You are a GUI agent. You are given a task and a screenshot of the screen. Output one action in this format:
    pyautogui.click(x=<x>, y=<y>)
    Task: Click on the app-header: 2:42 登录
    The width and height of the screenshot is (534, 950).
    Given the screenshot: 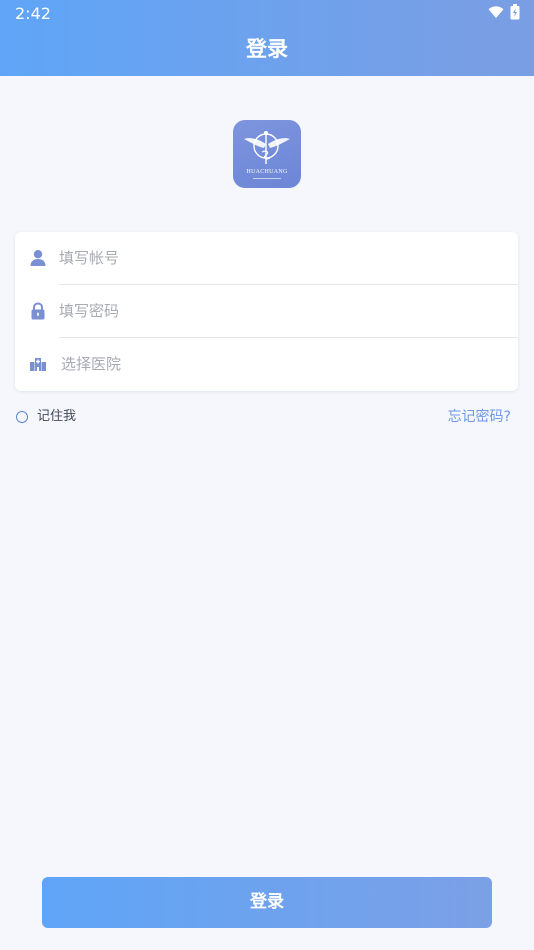 What is the action you would take?
    pyautogui.click(x=267, y=38)
    